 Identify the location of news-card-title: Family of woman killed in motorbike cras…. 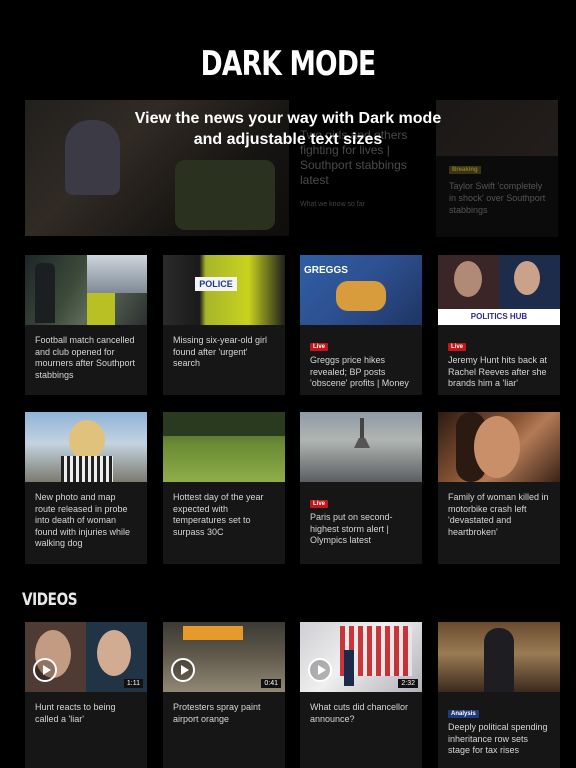
(498, 514).